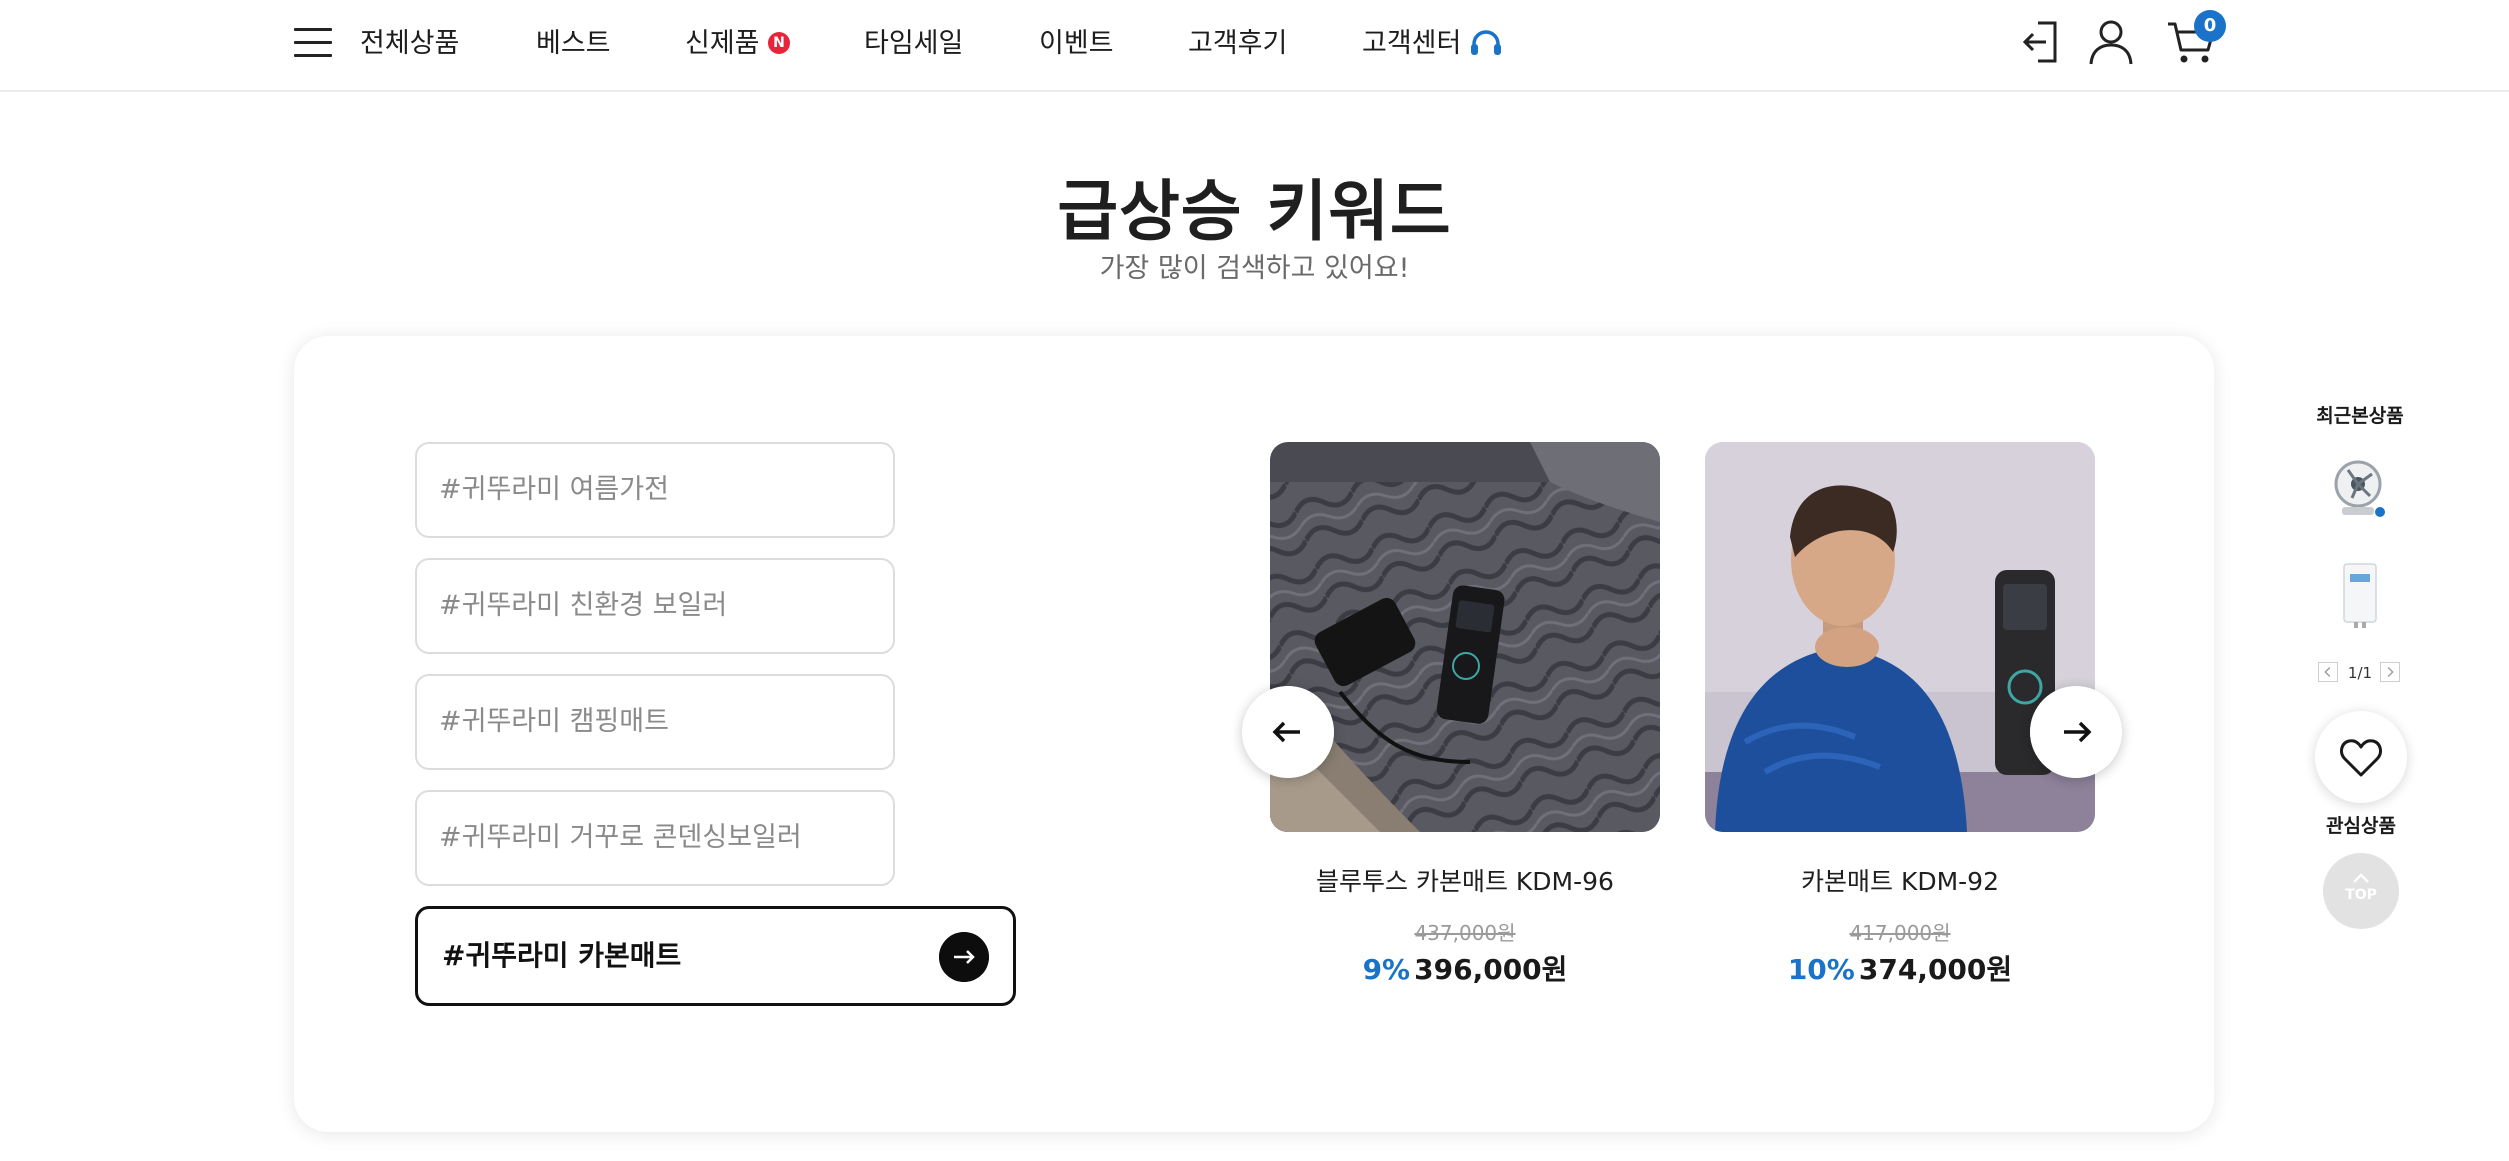 This screenshot has height=1161, width=2509. Describe the element at coordinates (1254, 211) in the screenshot. I see `section-title: 급상승 키워드` at that location.